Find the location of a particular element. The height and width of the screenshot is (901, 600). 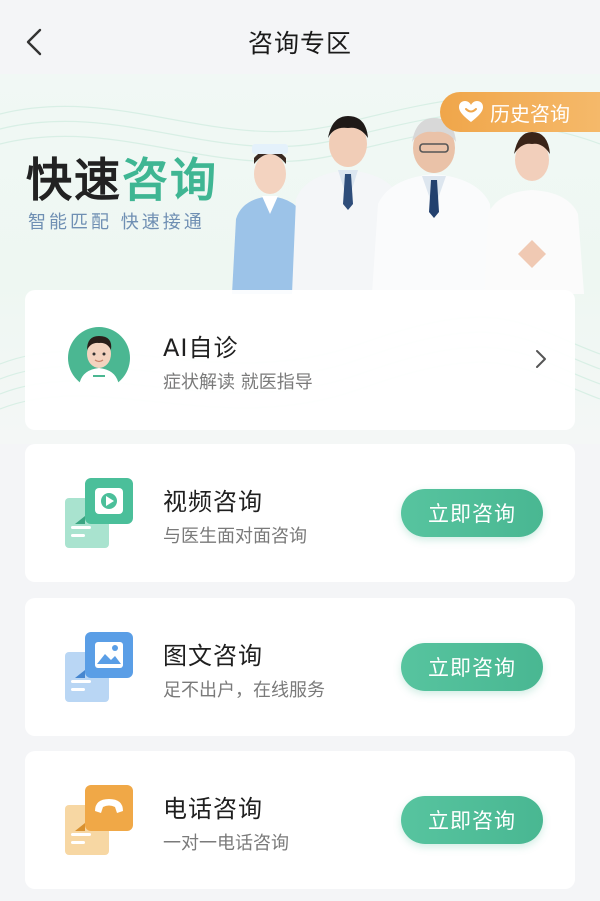

heart-chat-icon is located at coordinates (471, 111).